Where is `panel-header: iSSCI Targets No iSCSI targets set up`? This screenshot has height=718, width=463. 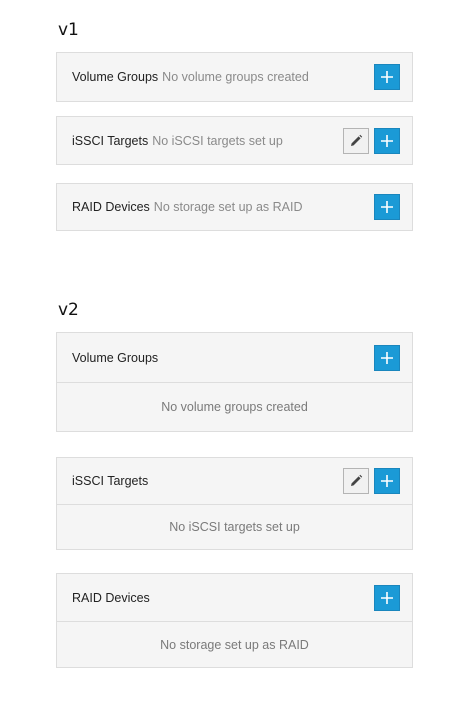 panel-header: iSSCI Targets No iSCSI targets set up is located at coordinates (234, 140).